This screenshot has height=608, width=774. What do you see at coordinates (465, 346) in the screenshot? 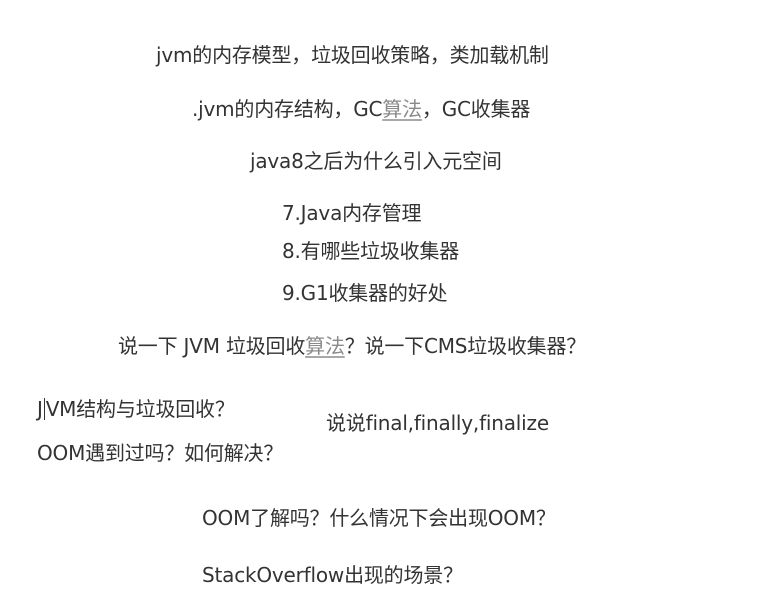
I see `question-text-suffix: ？说一下CMS垃圾收集器？` at bounding box center [465, 346].